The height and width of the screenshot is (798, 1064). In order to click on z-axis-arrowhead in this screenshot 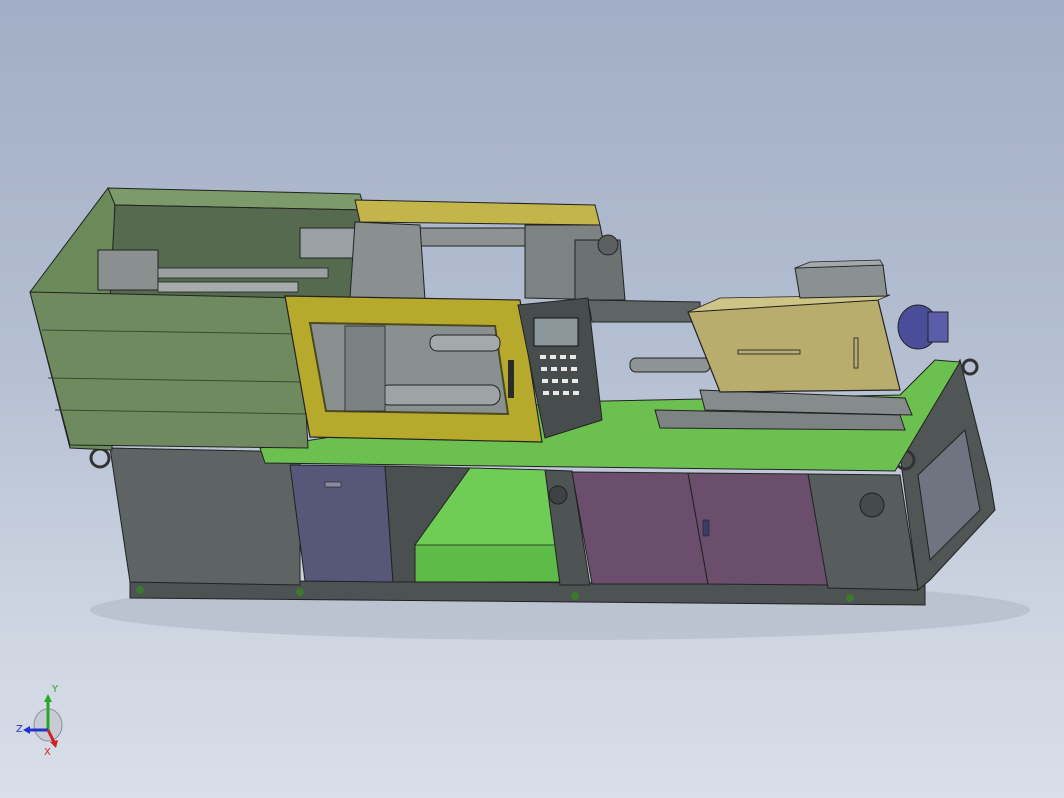, I will do `click(26, 730)`.